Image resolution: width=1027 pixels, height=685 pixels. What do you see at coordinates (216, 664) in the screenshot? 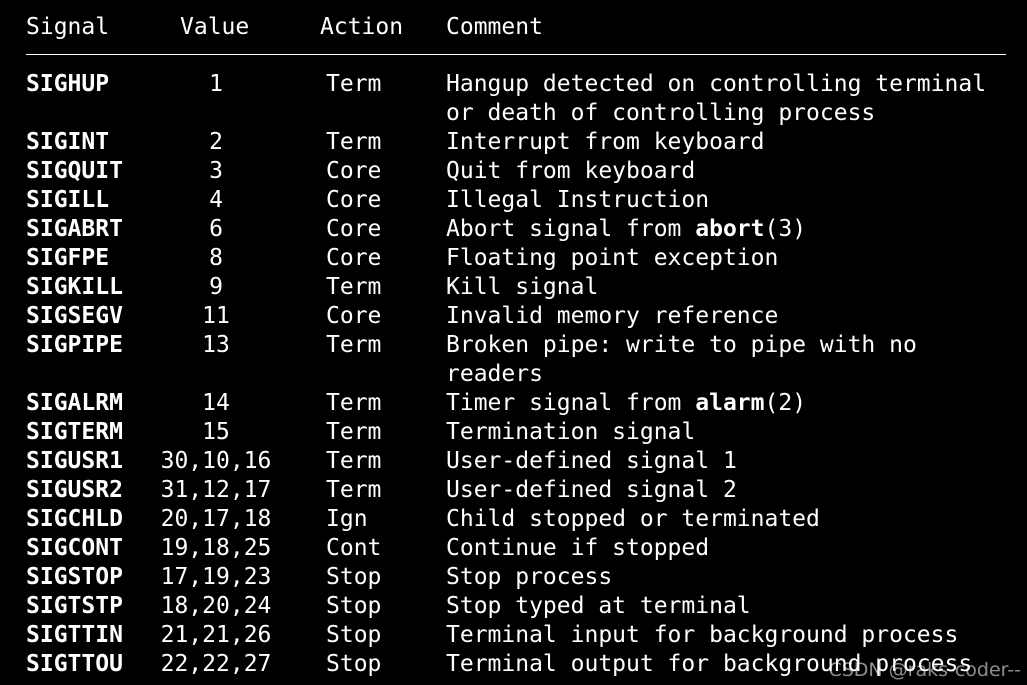
I see `signal-value: 22,22,27` at bounding box center [216, 664].